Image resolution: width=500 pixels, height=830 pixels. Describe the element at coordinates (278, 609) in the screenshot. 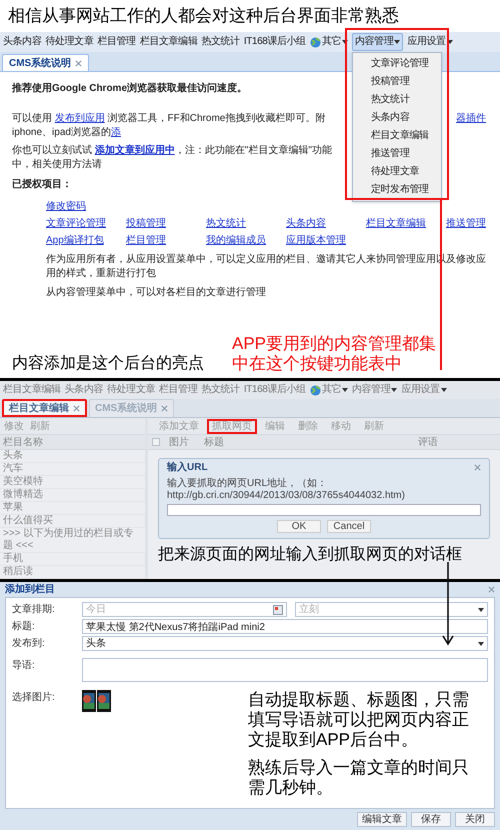

I see `calendar-icon` at that location.